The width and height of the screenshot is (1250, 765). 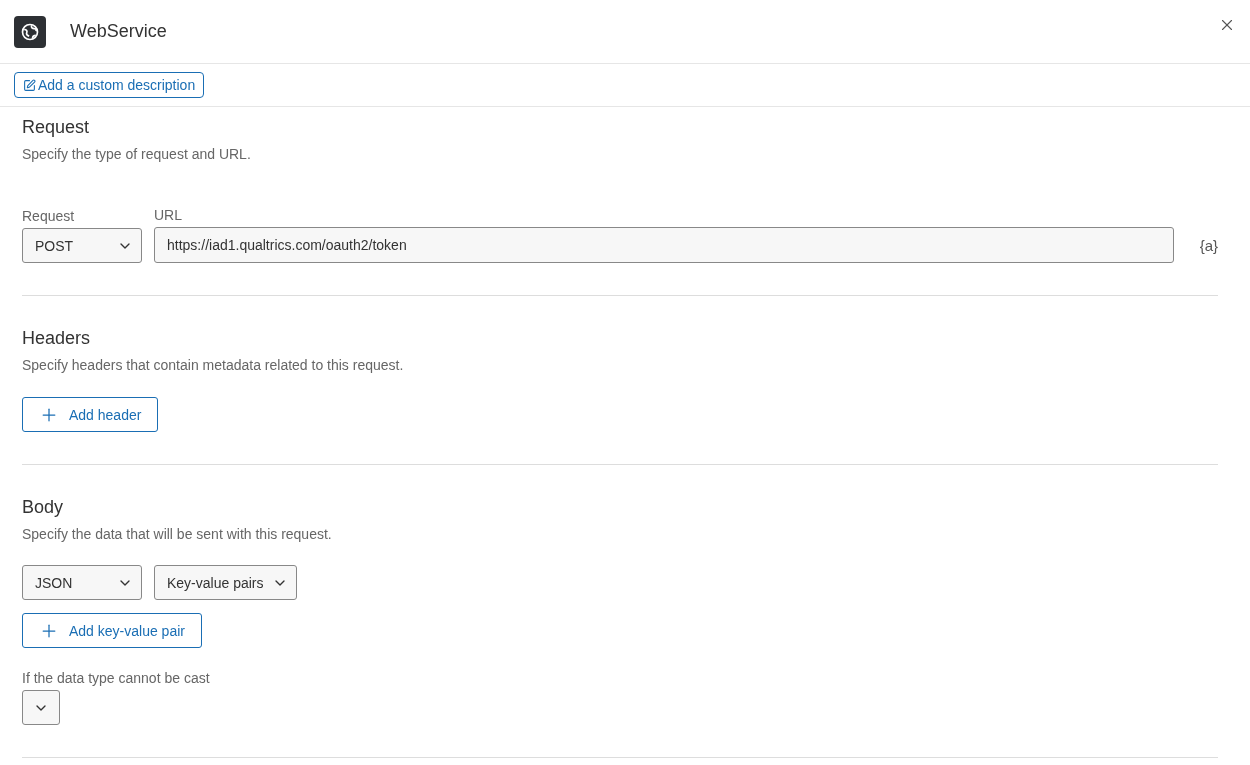 What do you see at coordinates (664, 245) in the screenshot?
I see `url-field: https://iad1.qualtrics.com/oauth2/token` at bounding box center [664, 245].